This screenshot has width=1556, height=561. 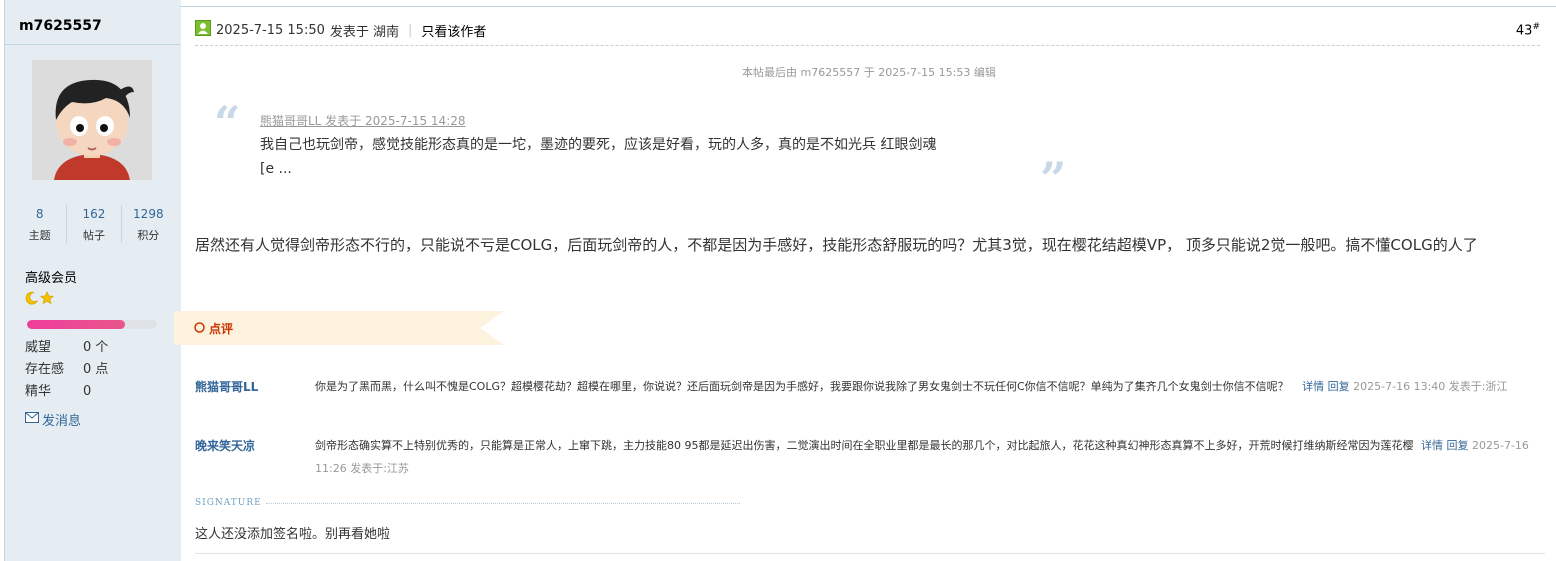 I want to click on review-circle-icon, so click(x=199, y=328).